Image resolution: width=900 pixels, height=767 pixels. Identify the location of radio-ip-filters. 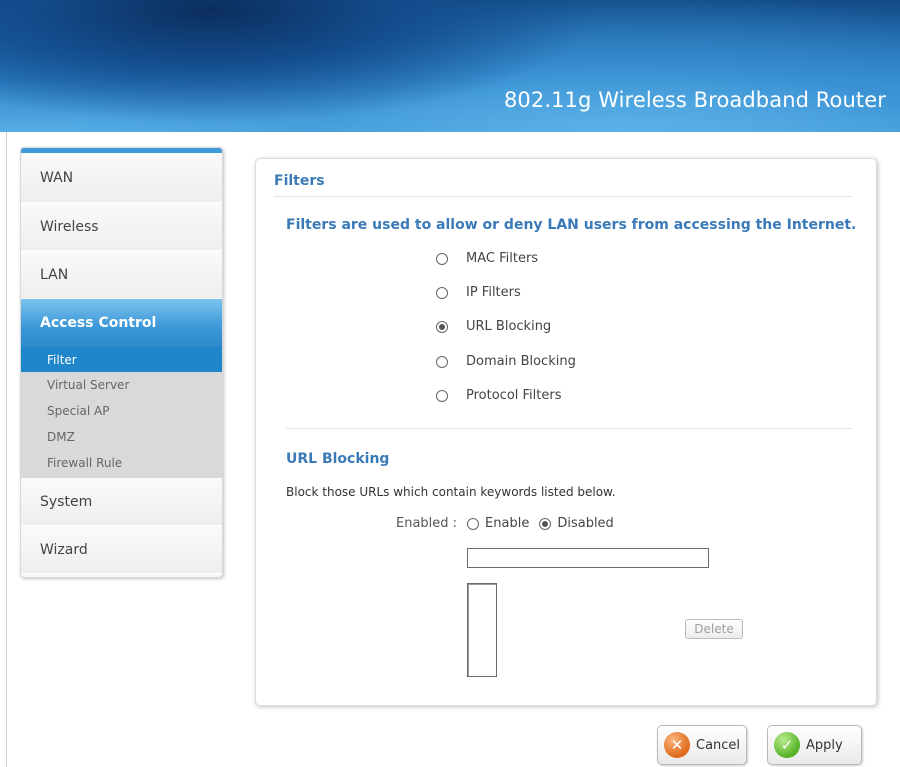
(442, 292).